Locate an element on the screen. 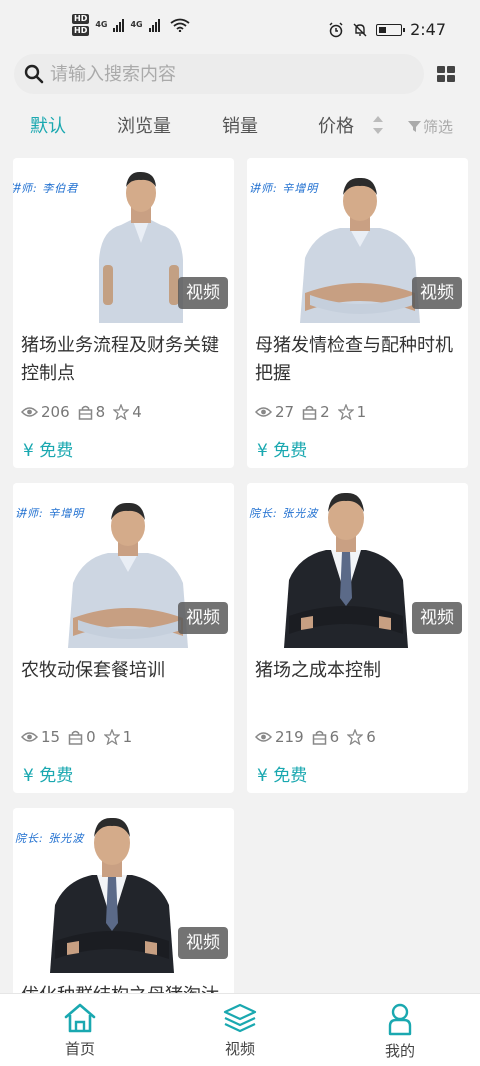 This screenshot has height=1066, width=480. sales-count: 8 is located at coordinates (100, 412).